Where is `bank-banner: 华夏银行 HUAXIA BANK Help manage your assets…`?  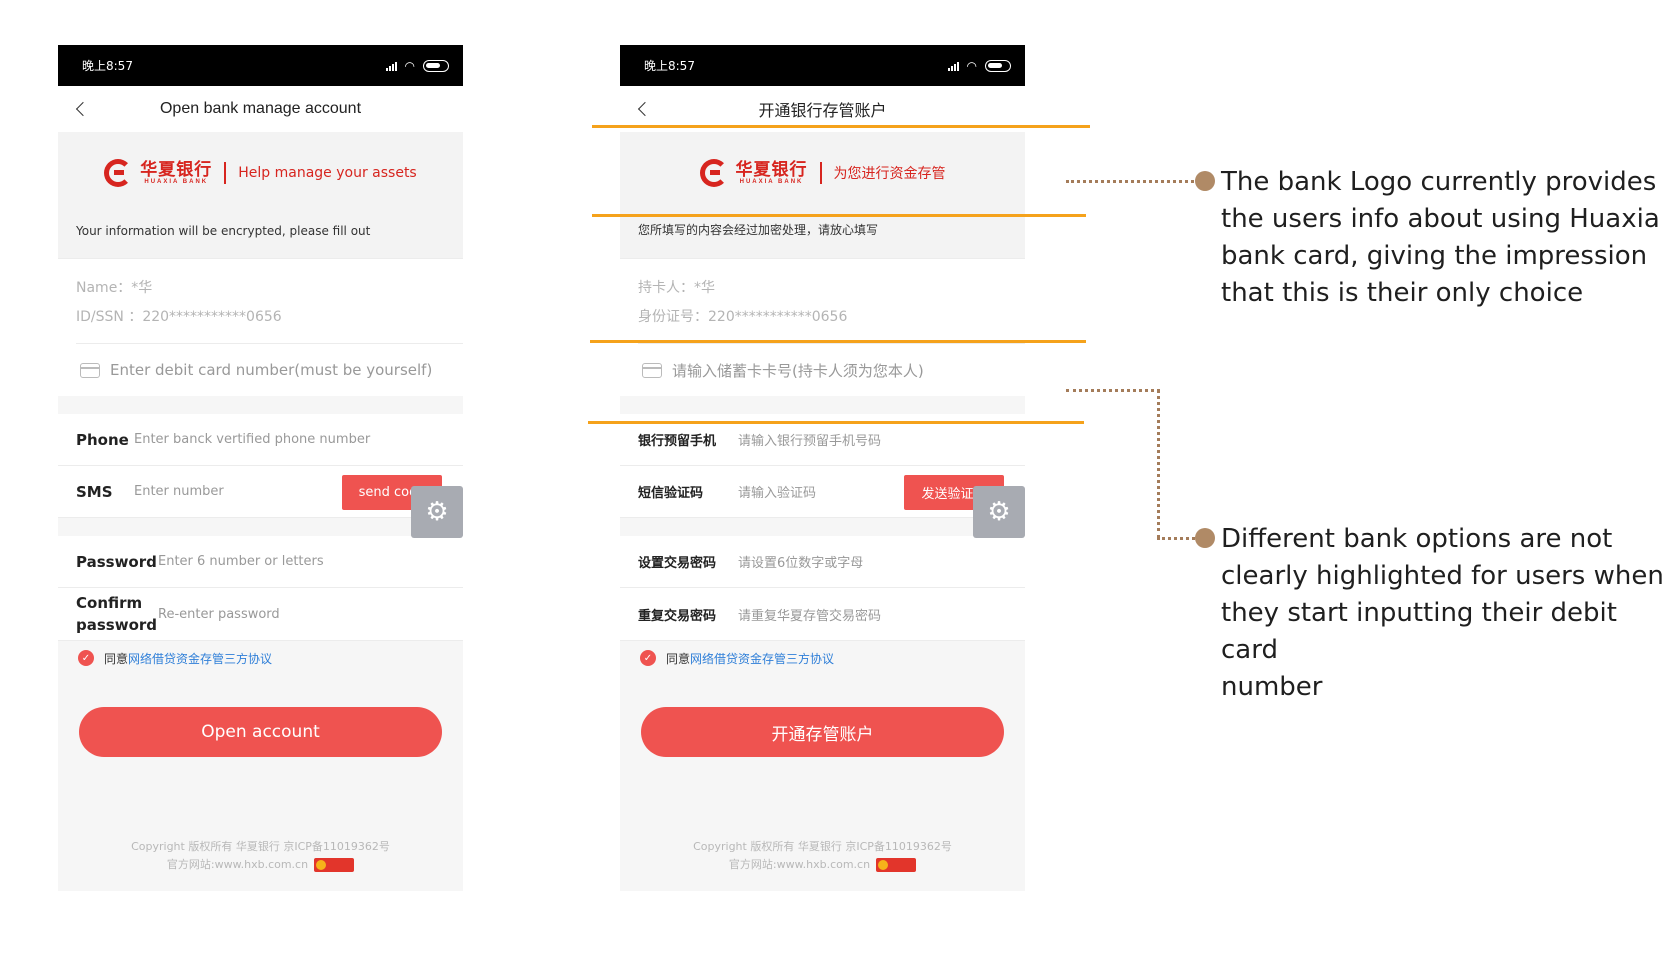 bank-banner: 华夏银行 HUAXIA BANK Help manage your assets… is located at coordinates (260, 195).